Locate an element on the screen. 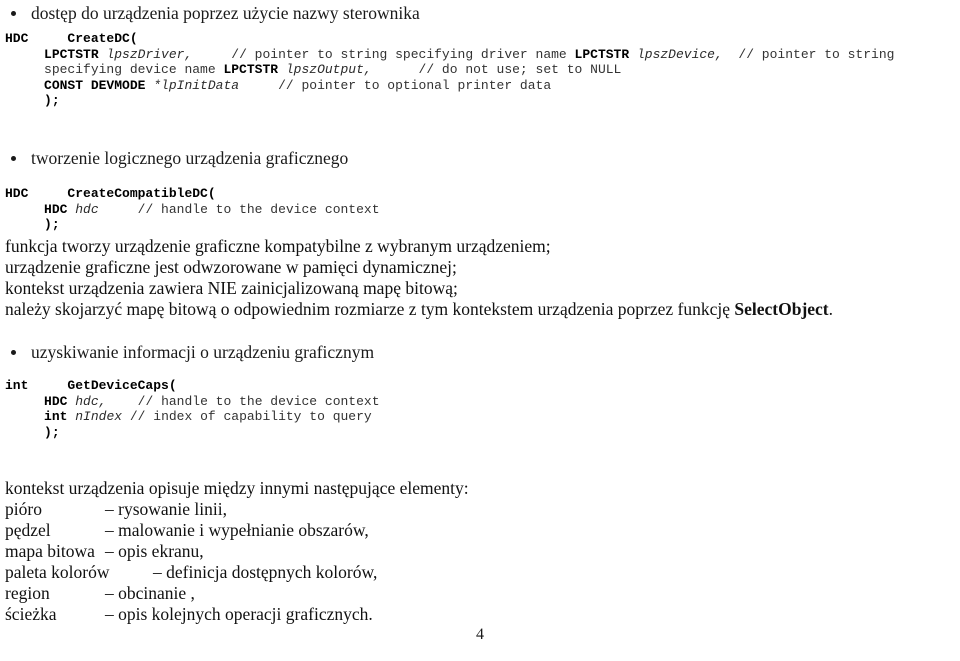 This screenshot has height=661, width=960. code-token-var: hdc is located at coordinates (87, 209).